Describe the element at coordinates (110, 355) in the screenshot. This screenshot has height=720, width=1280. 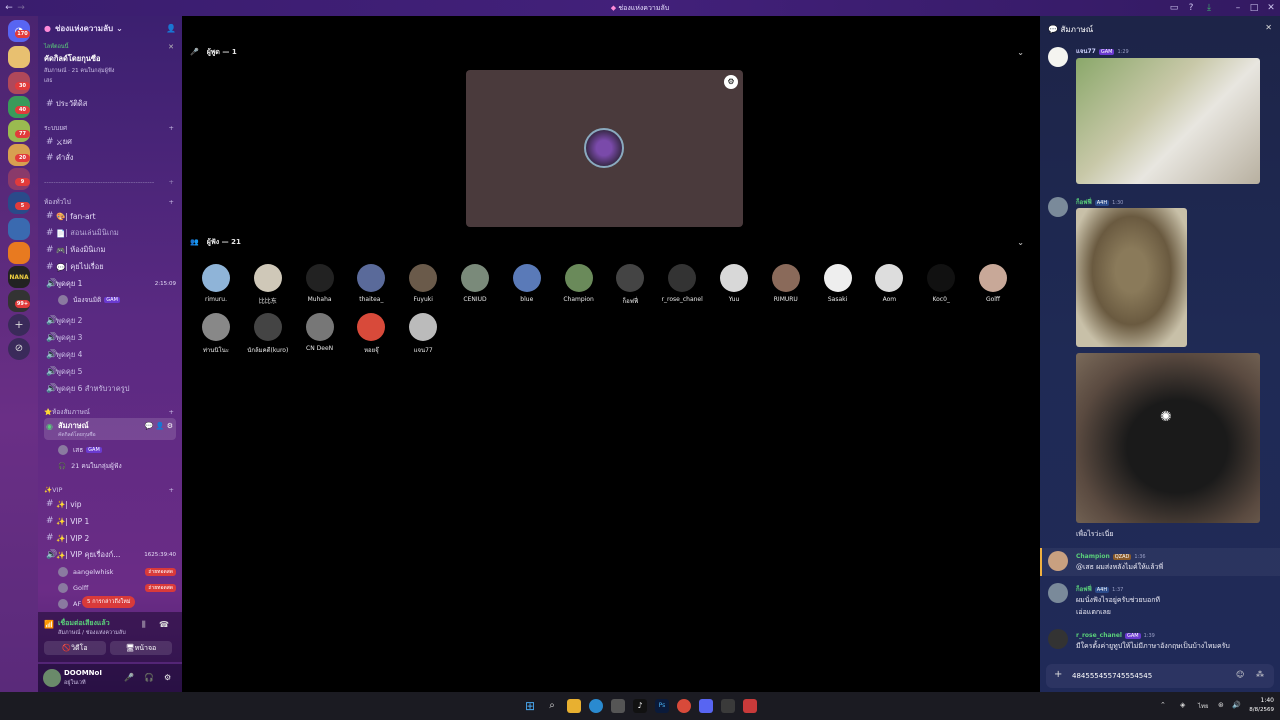
I see `voice-channel-talk4: 🔊 พูดคุย 4` at that location.